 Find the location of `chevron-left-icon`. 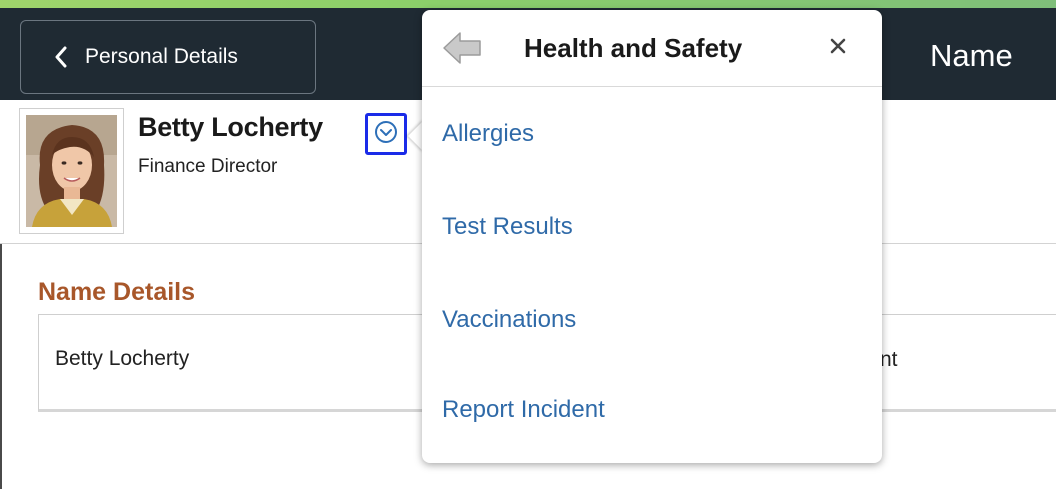

chevron-left-icon is located at coordinates (61, 57).